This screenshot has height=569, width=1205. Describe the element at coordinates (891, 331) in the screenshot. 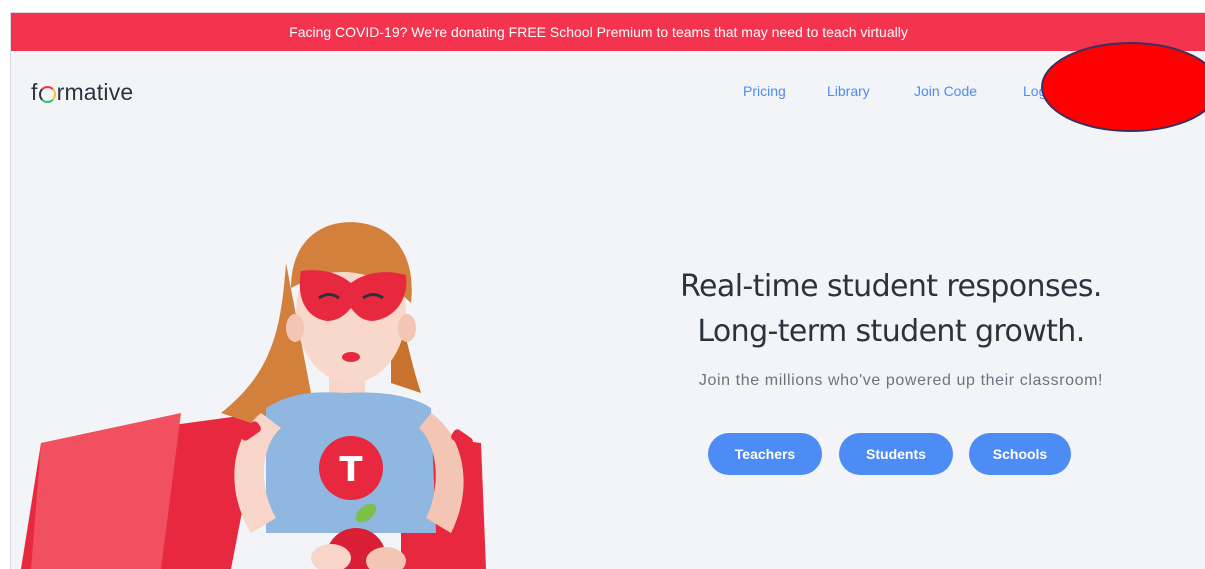

I see `hero-title-line-2: Long-term student growth.` at that location.